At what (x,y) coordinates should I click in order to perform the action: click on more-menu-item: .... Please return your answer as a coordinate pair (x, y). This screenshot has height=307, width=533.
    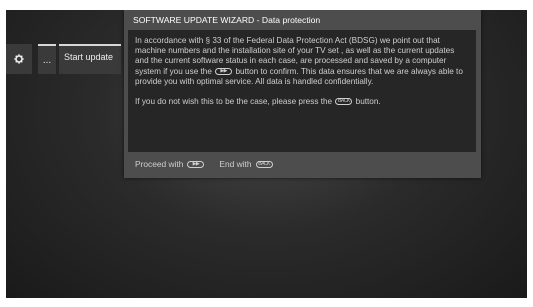
    Looking at the image, I should click on (47, 59).